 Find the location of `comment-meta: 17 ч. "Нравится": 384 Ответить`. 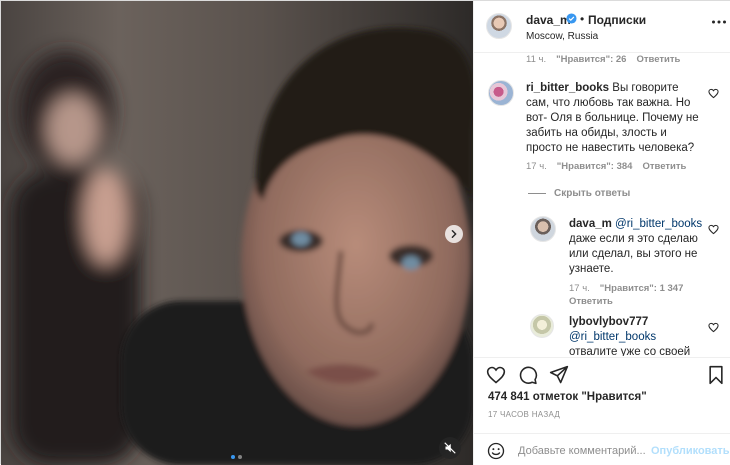

comment-meta: 17 ч. "Нравится": 384 Ответить is located at coordinates (606, 166).